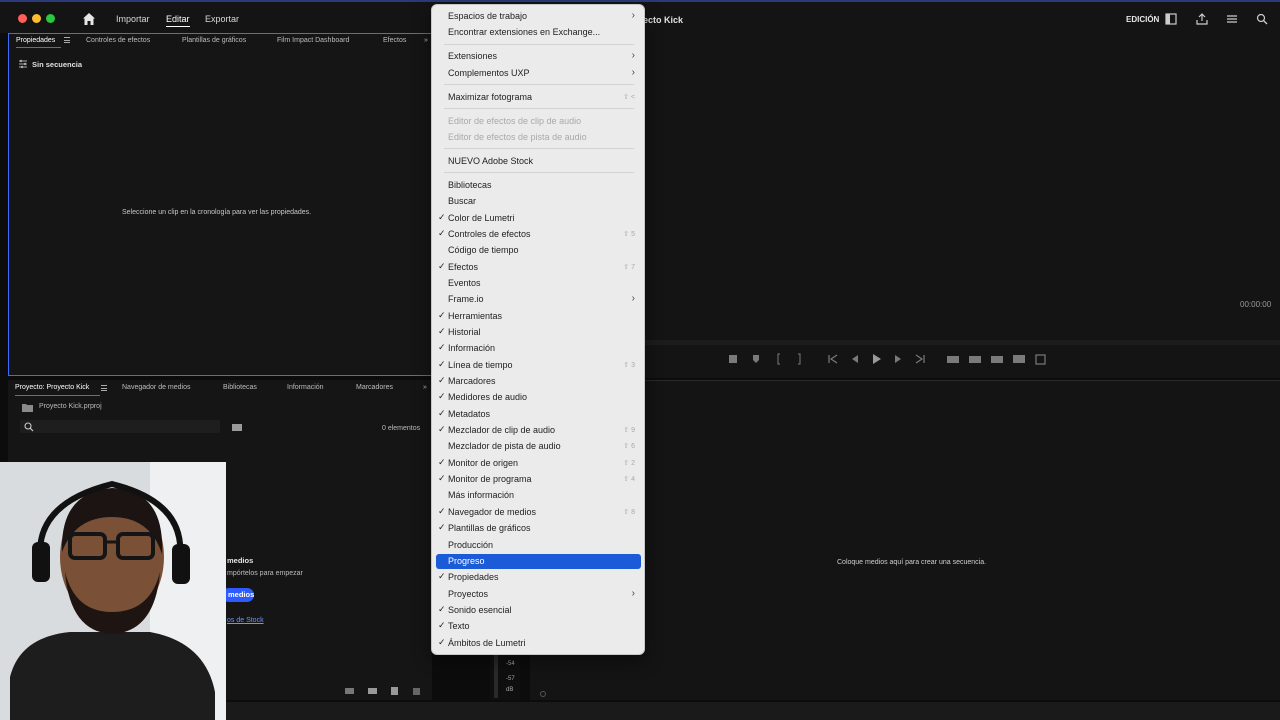  I want to click on menu-item: Más información, so click(538, 495).